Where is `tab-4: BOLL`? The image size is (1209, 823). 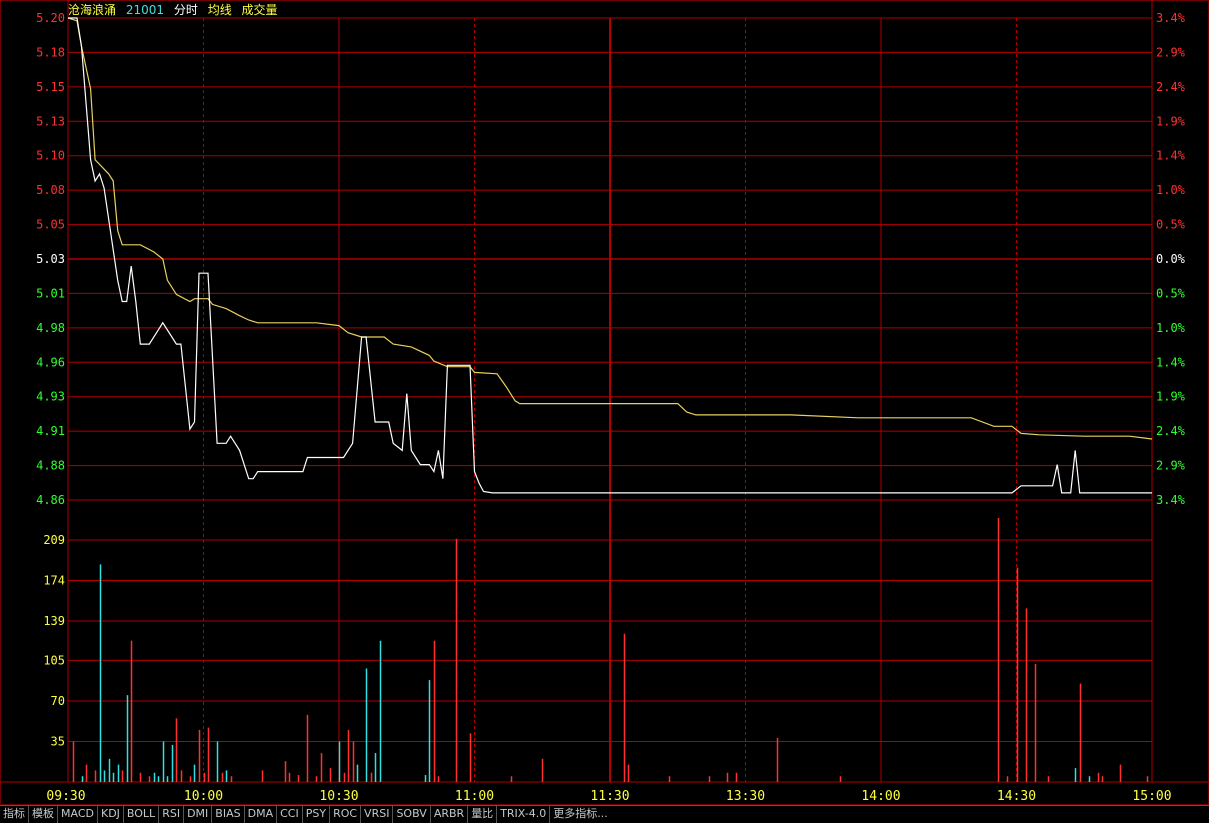
tab-4: BOLL is located at coordinates (142, 814).